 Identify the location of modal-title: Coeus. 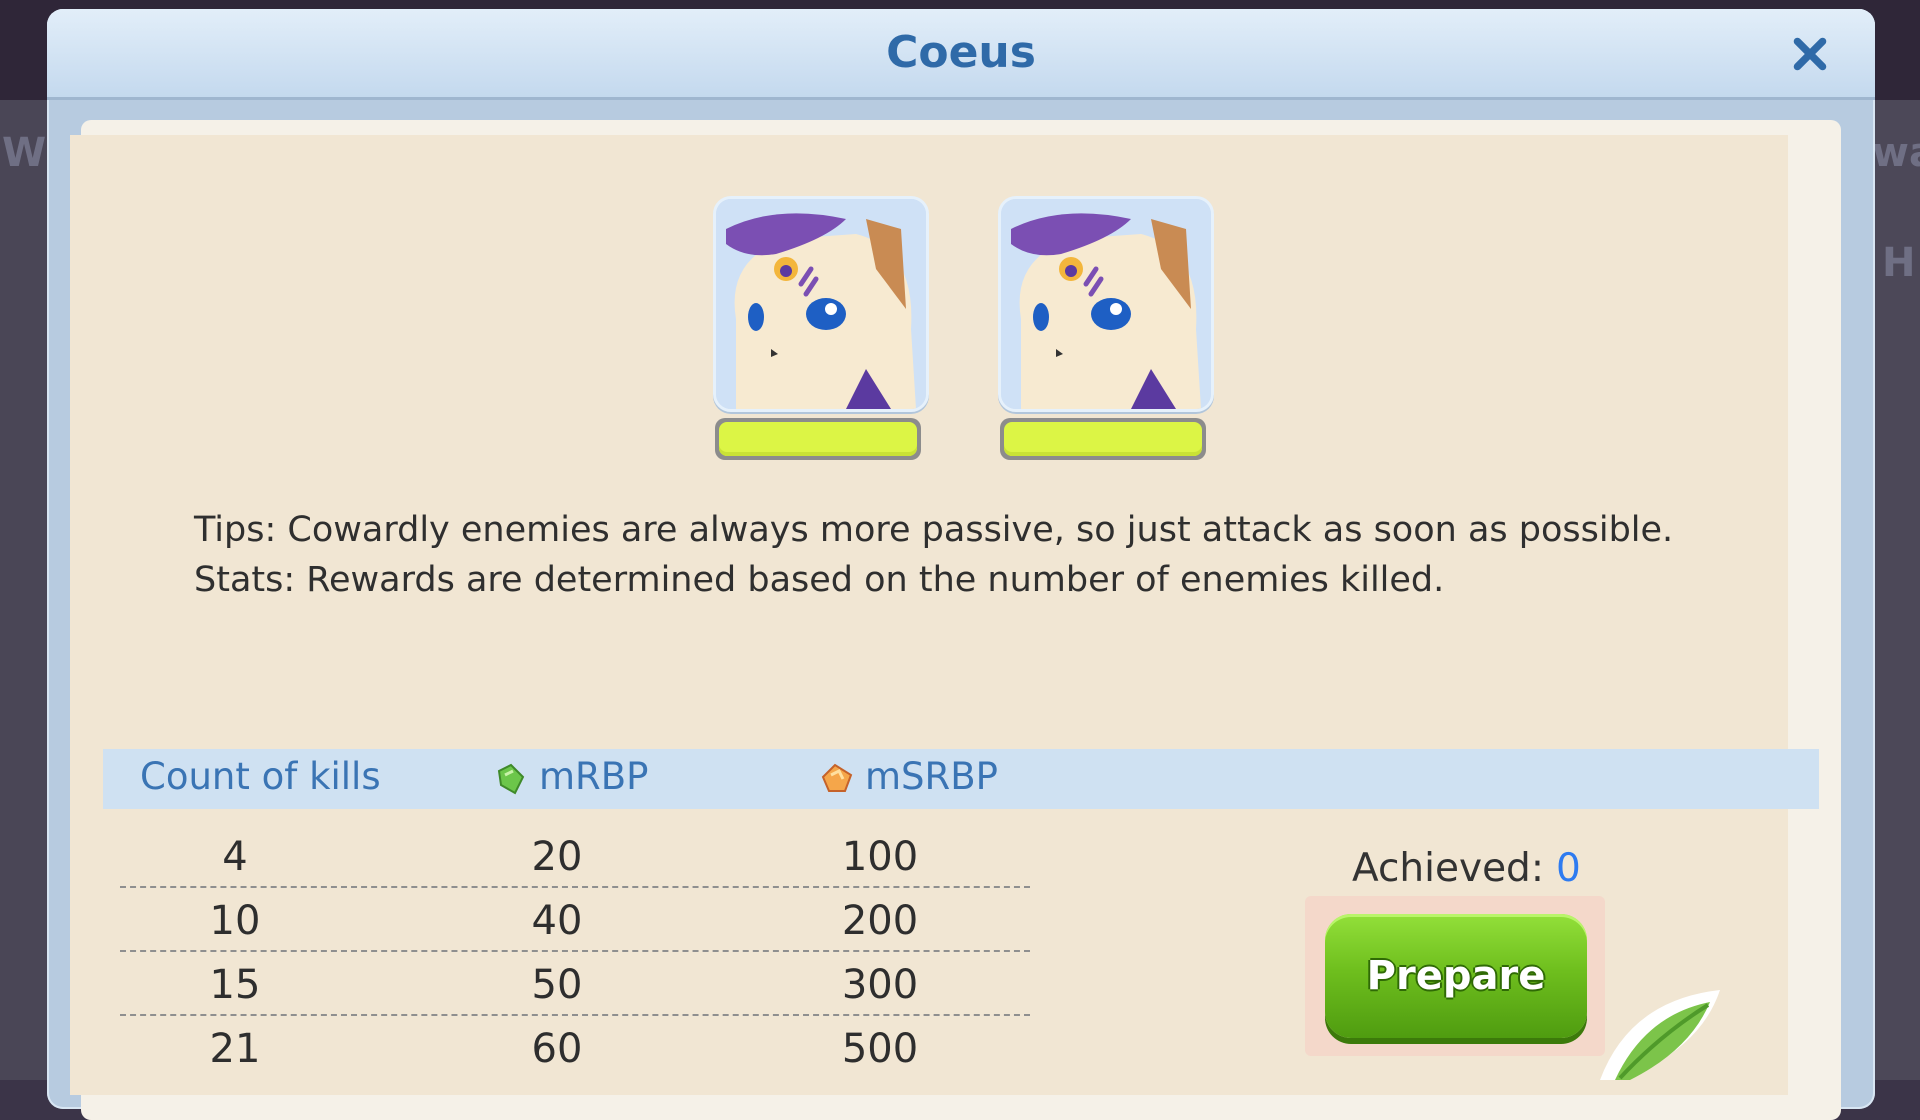
(961, 52).